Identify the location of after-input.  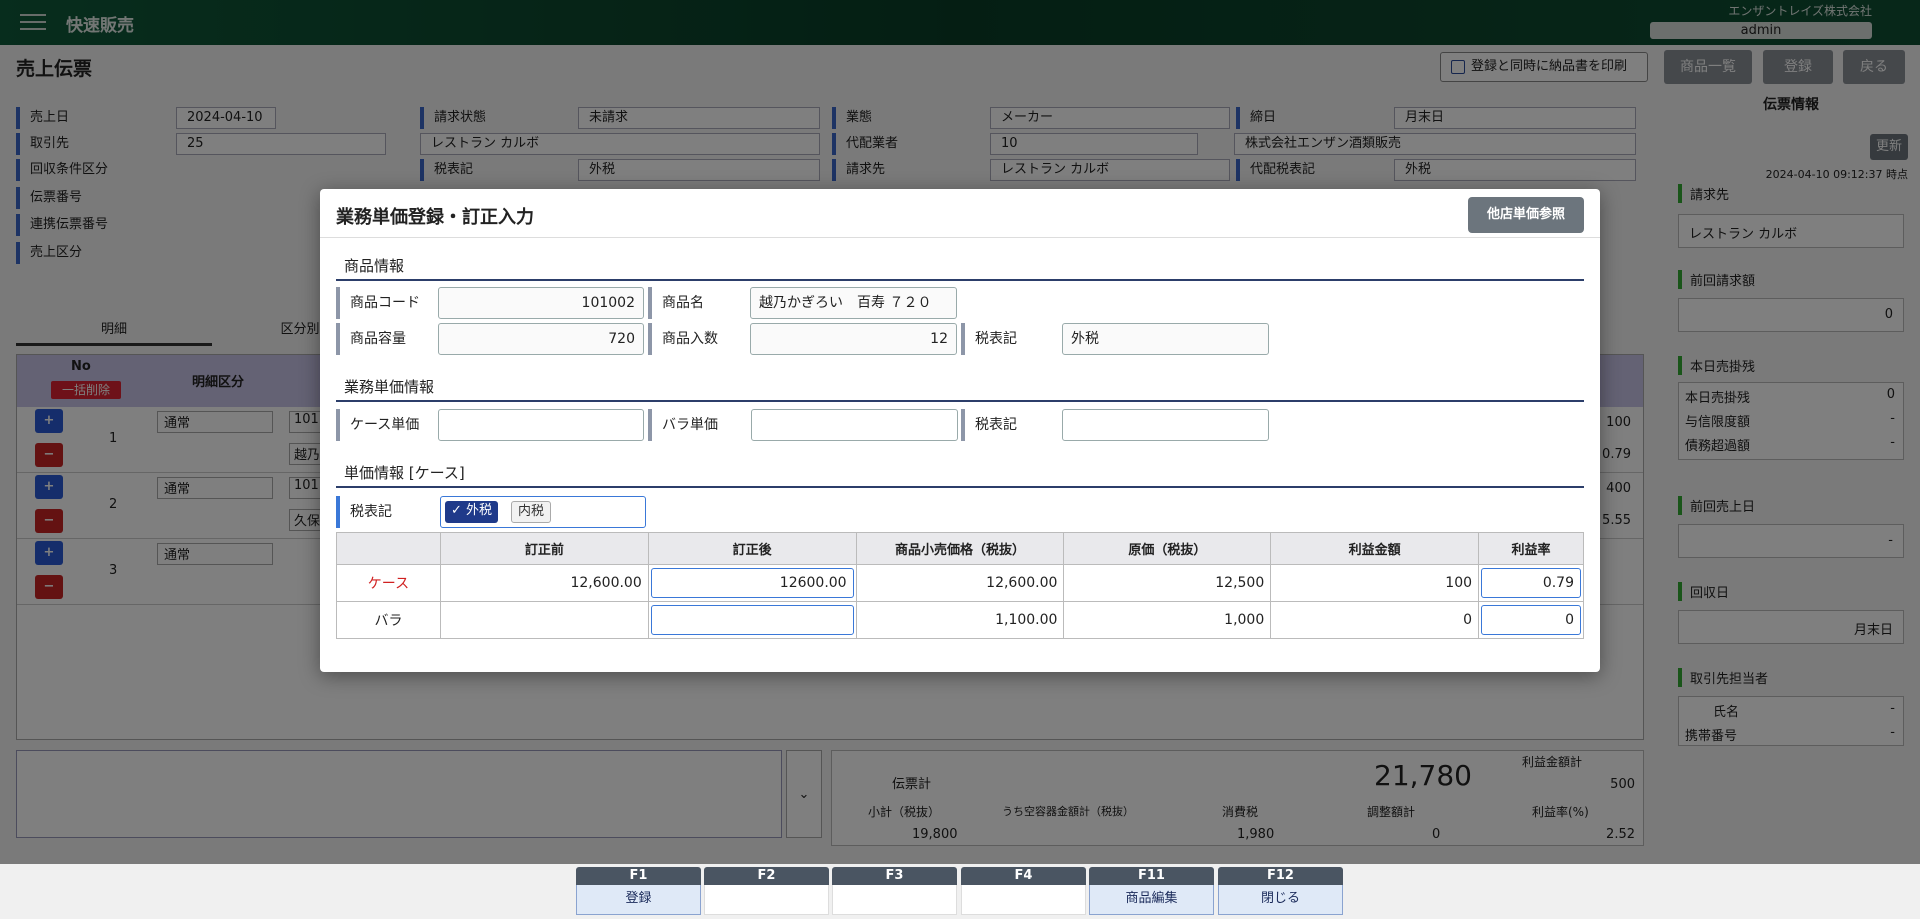
(752, 620).